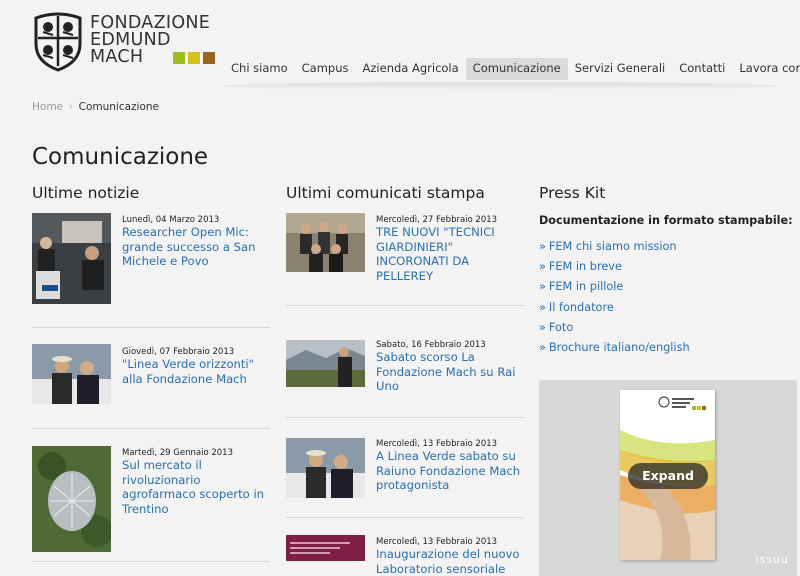 This screenshot has height=576, width=800. Describe the element at coordinates (613, 246) in the screenshot. I see `presskit-link-label: FEM chi siamo mission` at that location.